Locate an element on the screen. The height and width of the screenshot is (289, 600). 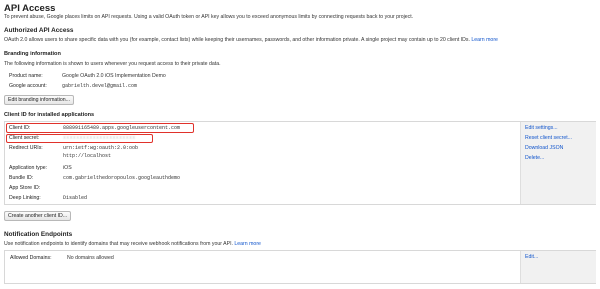
client-secret-highlight is located at coordinates (79, 138).